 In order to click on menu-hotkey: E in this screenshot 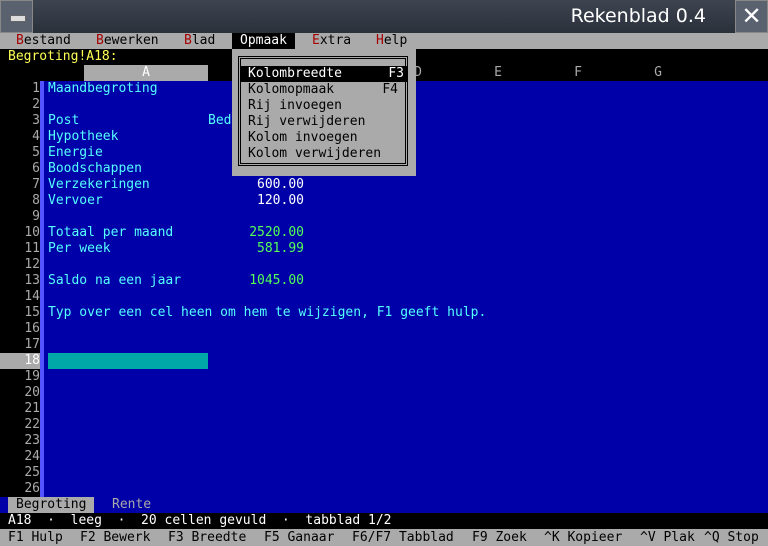, I will do `click(316, 40)`.